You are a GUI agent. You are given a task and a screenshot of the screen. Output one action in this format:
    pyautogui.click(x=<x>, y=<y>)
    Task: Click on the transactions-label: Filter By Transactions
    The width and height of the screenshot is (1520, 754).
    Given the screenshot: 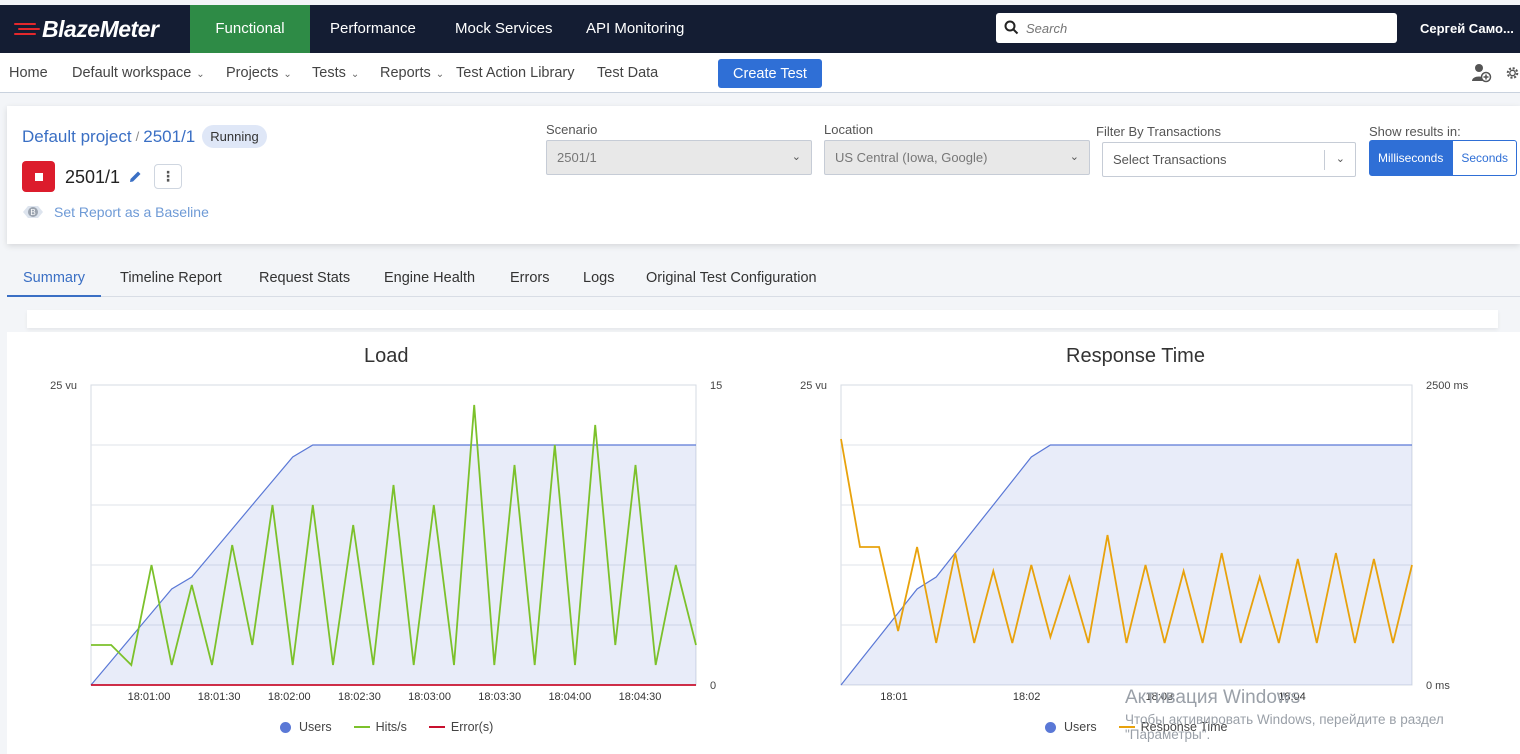 What is the action you would take?
    pyautogui.click(x=1158, y=131)
    